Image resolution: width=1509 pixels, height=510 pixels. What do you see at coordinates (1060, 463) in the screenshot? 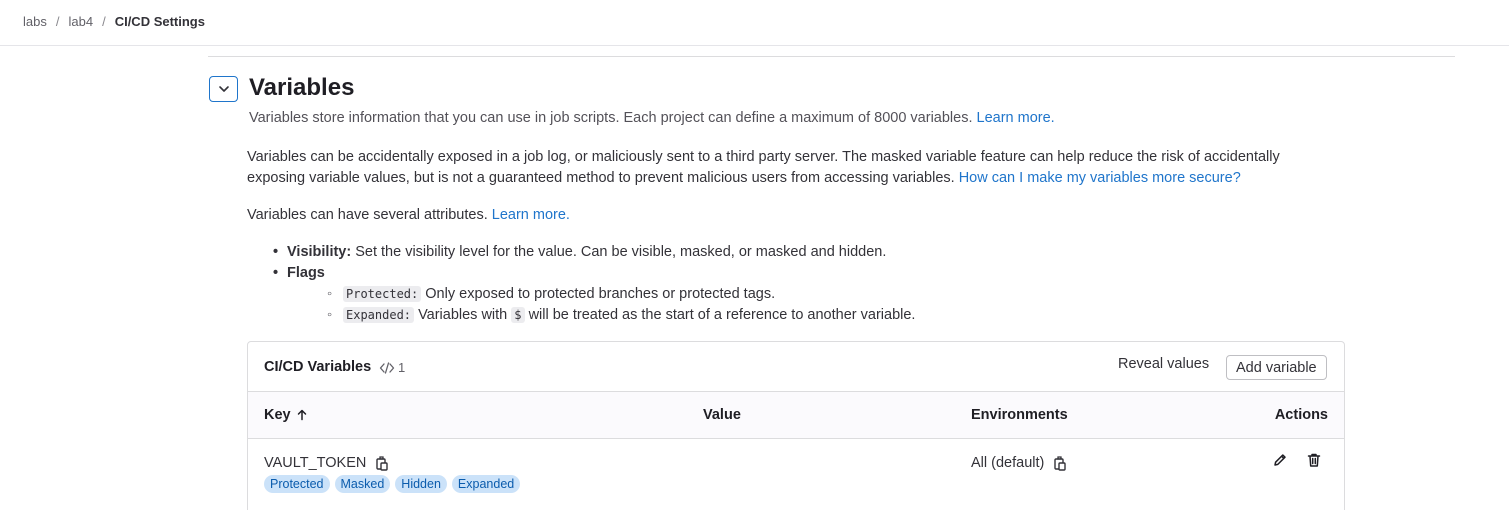
I see `copy-environment-icon` at bounding box center [1060, 463].